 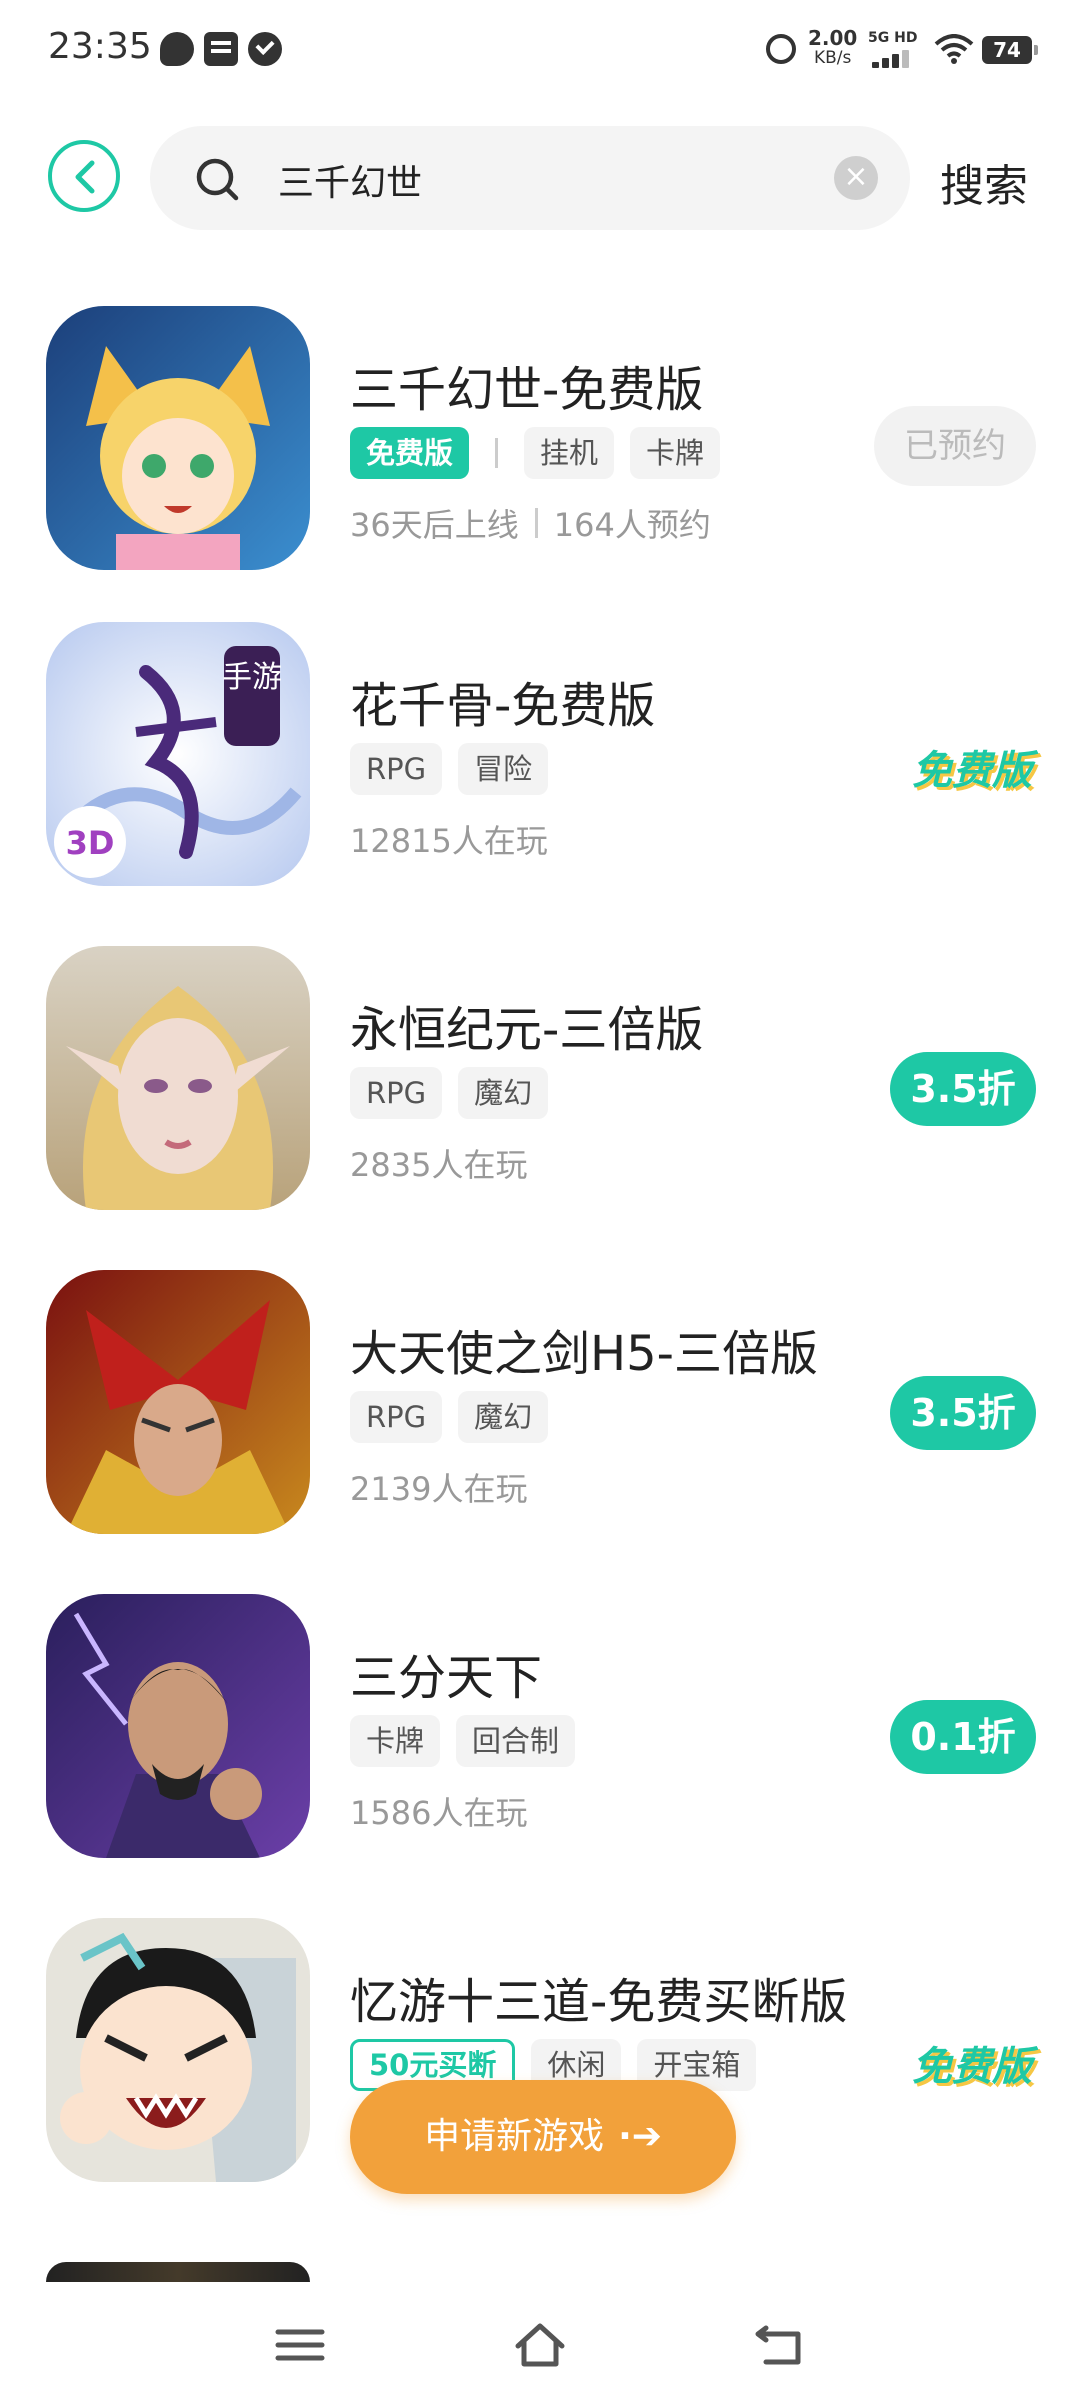 What do you see at coordinates (221, 49) in the screenshot?
I see `app-notification-icon` at bounding box center [221, 49].